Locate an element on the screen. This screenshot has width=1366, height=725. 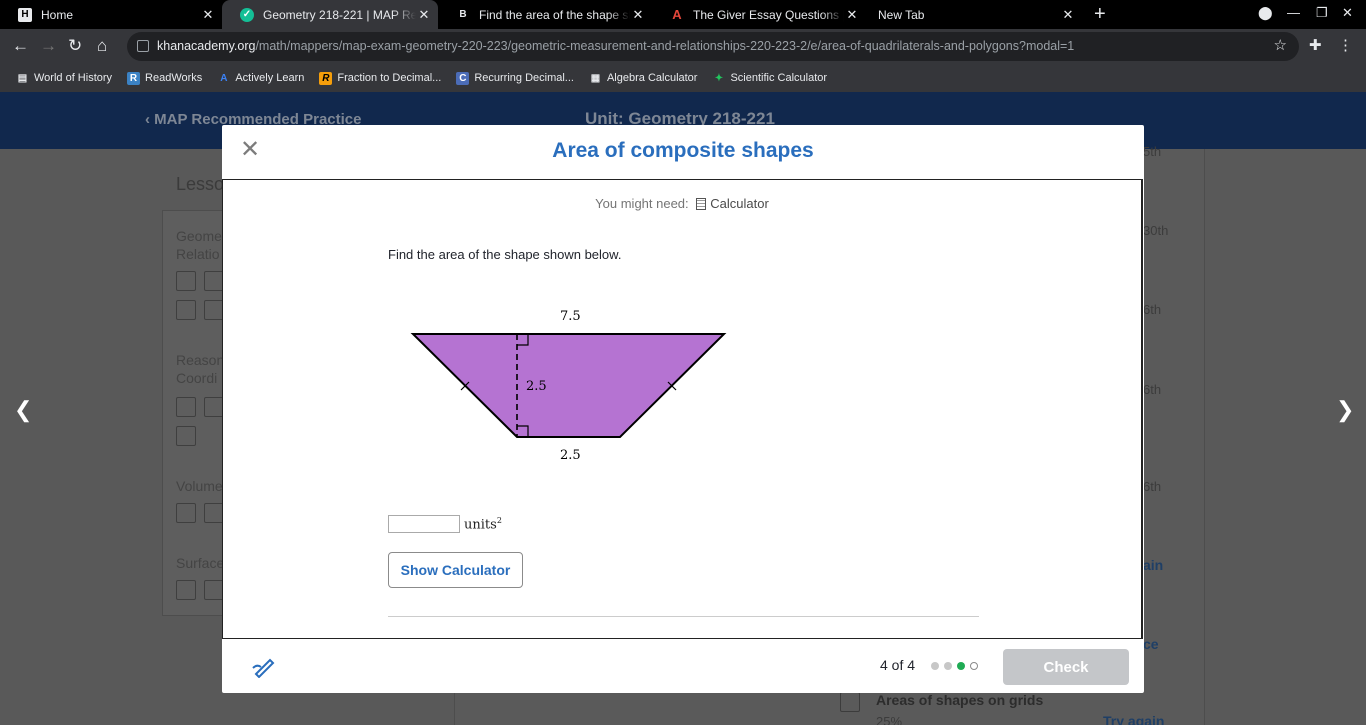
tab-title: Home is located at coordinates (57, 14).